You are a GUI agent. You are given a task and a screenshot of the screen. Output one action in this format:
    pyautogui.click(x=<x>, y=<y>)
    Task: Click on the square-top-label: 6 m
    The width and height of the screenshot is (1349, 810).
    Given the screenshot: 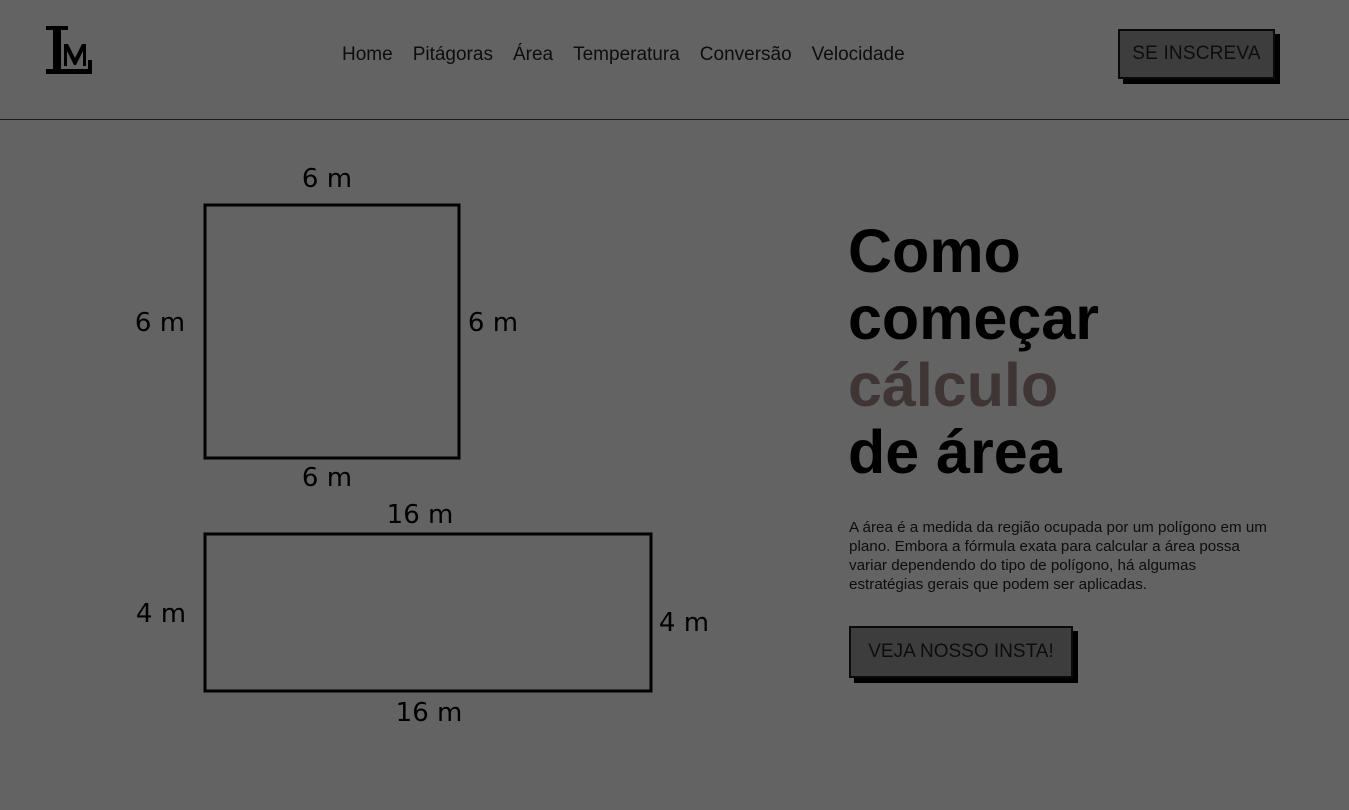 What is the action you would take?
    pyautogui.click(x=327, y=179)
    